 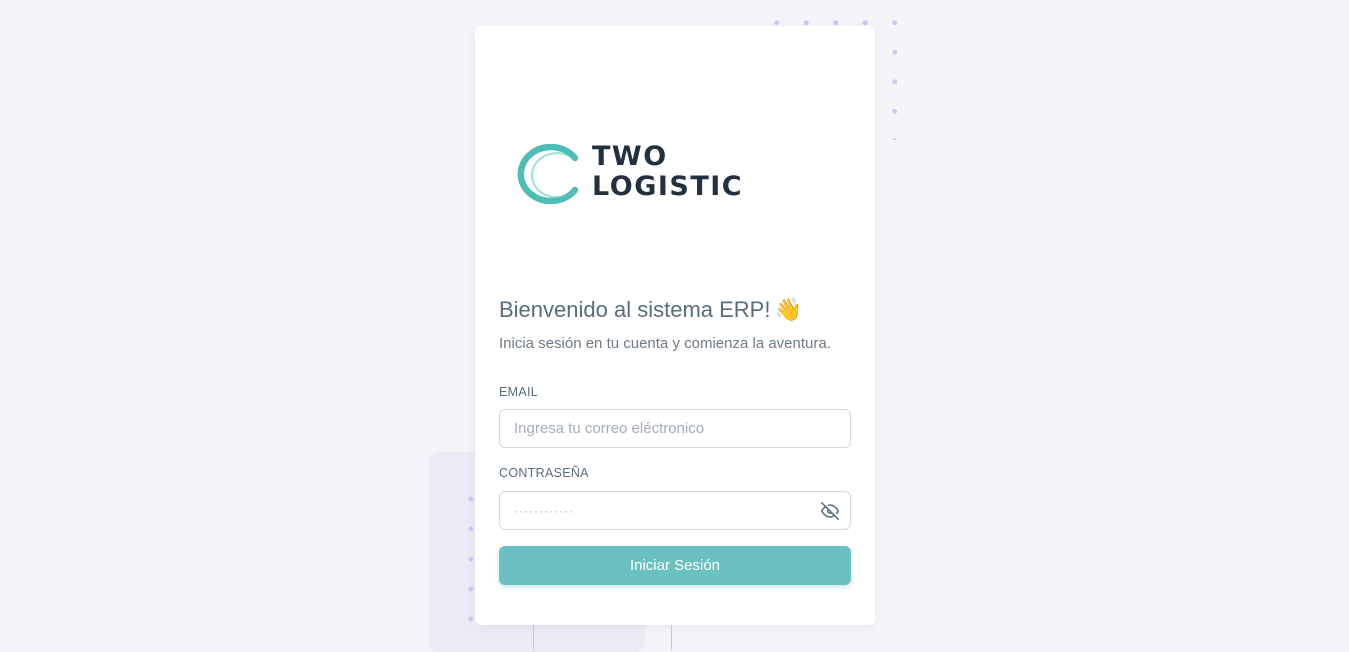 What do you see at coordinates (675, 565) in the screenshot?
I see `login-button: Iniciar Sesión` at bounding box center [675, 565].